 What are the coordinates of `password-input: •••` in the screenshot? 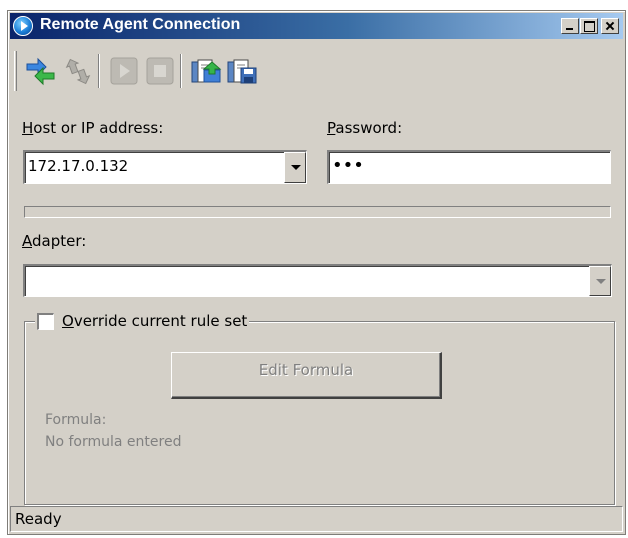 It's located at (348, 165).